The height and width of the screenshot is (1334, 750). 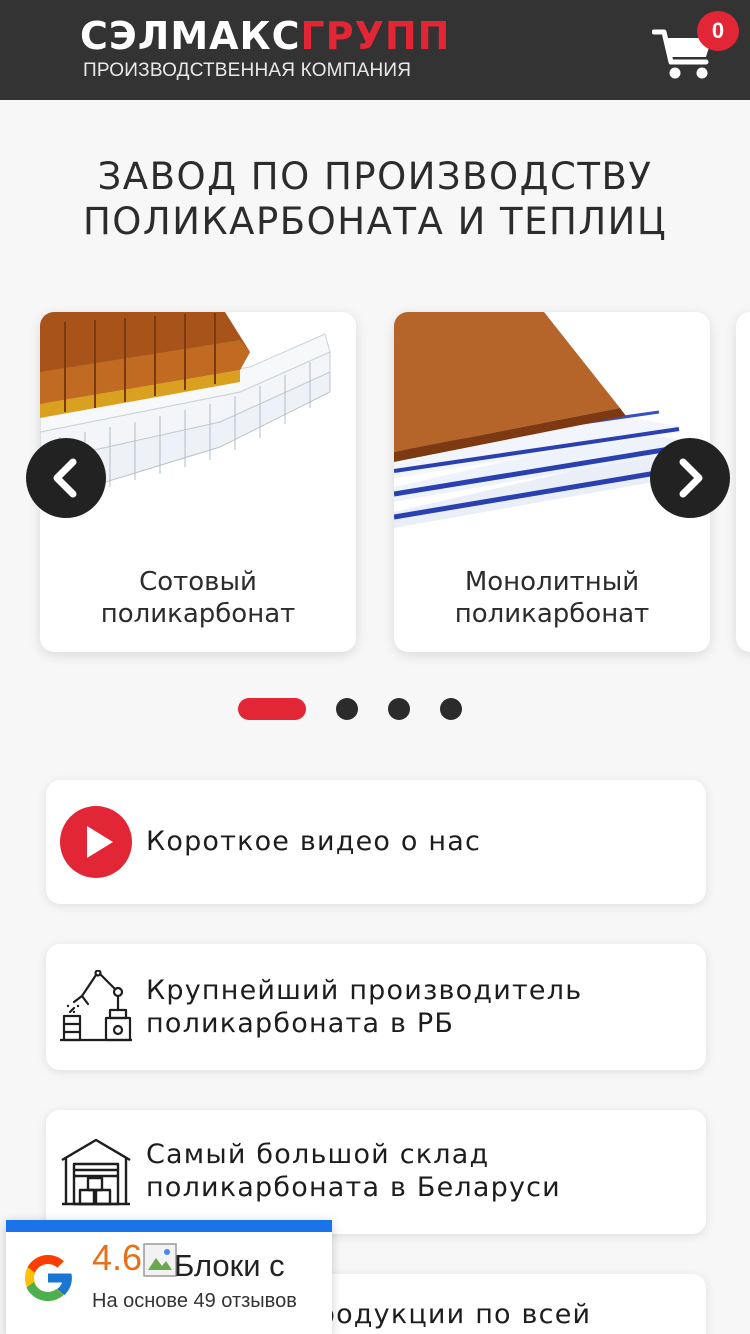 What do you see at coordinates (194, 1301) in the screenshot?
I see `google-reviews-count: На основе 49 отзывов` at bounding box center [194, 1301].